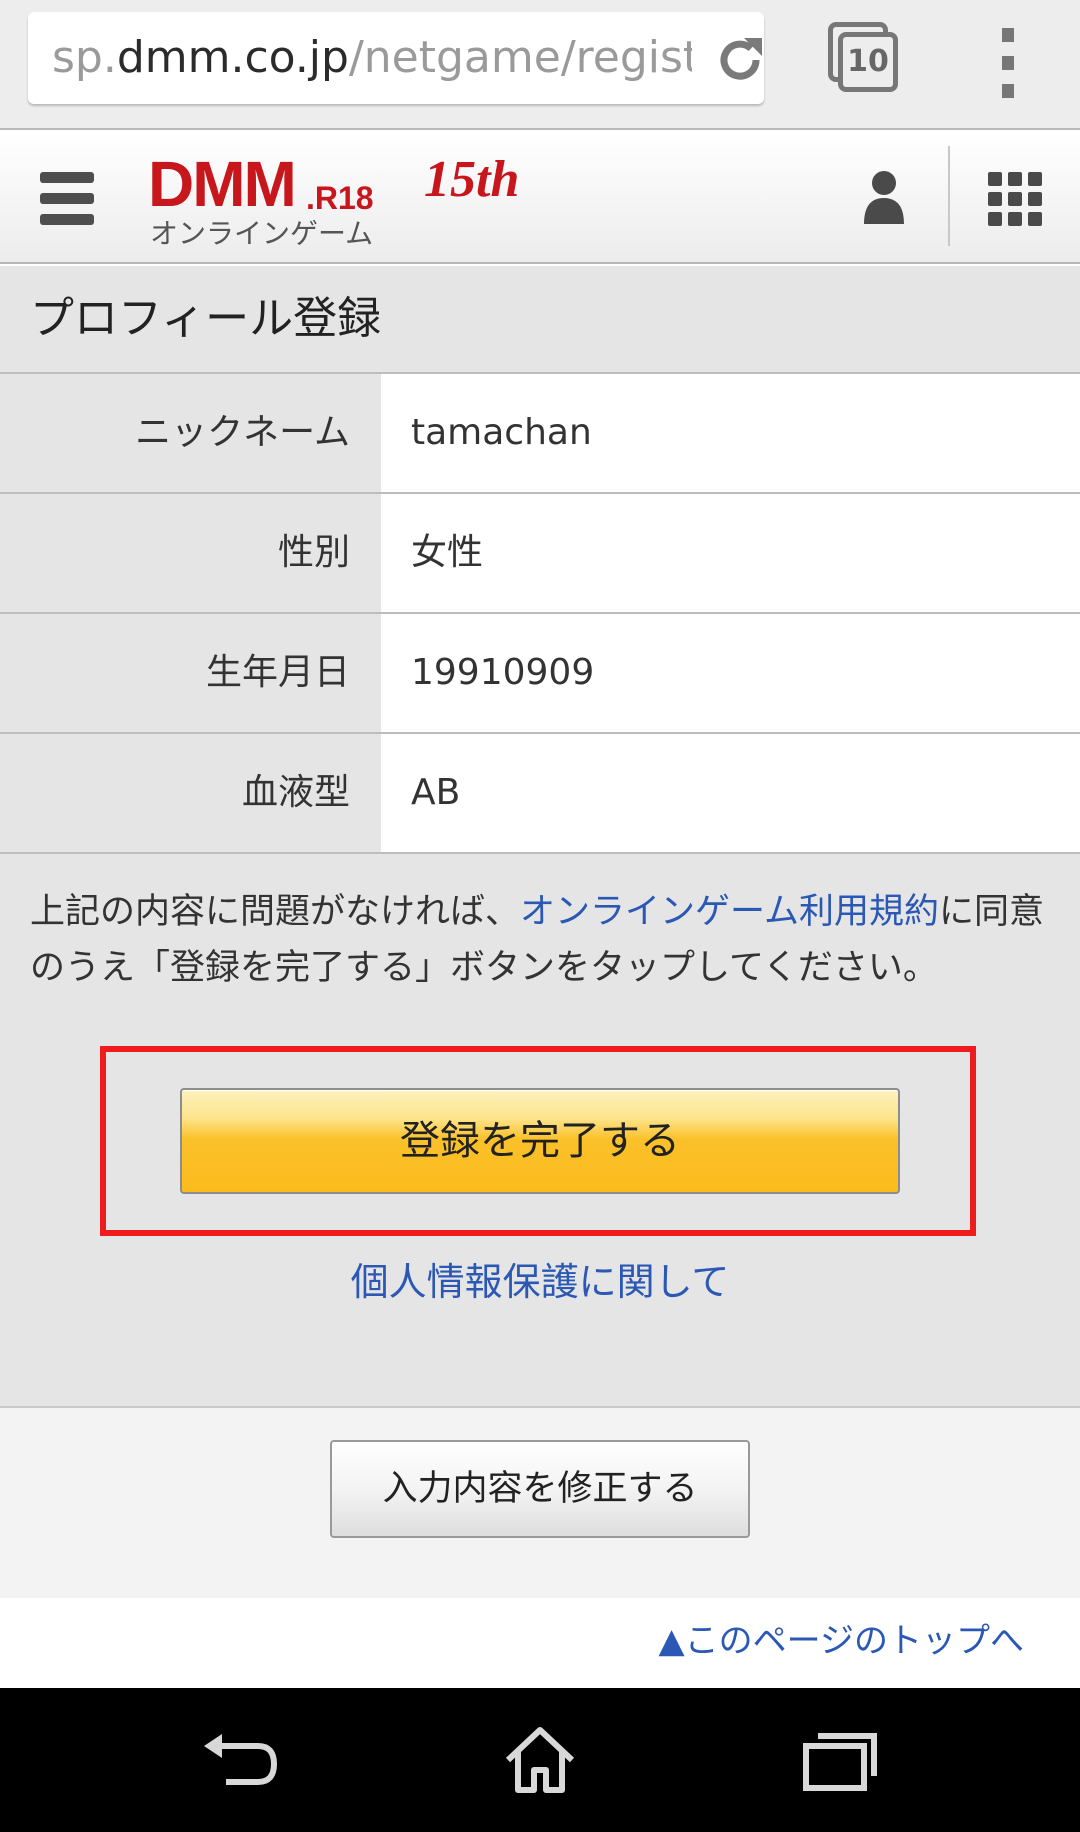  I want to click on profile-row-nickname: ニックネーム tamachan, so click(540, 434).